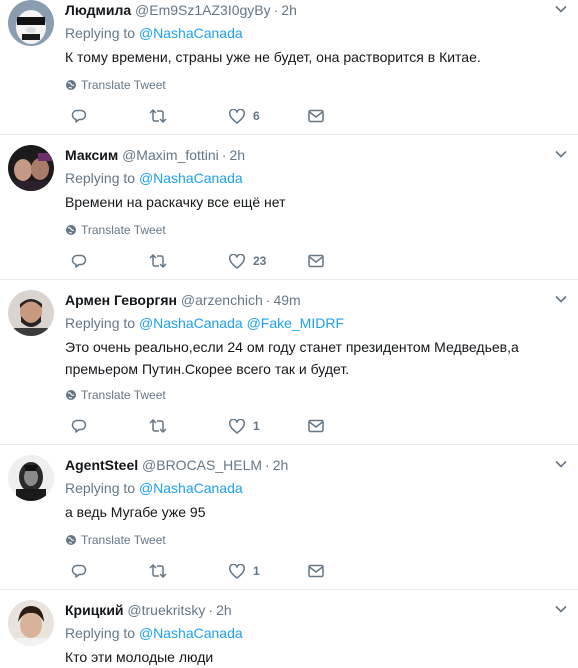  I want to click on user-name: Максим, so click(91, 155).